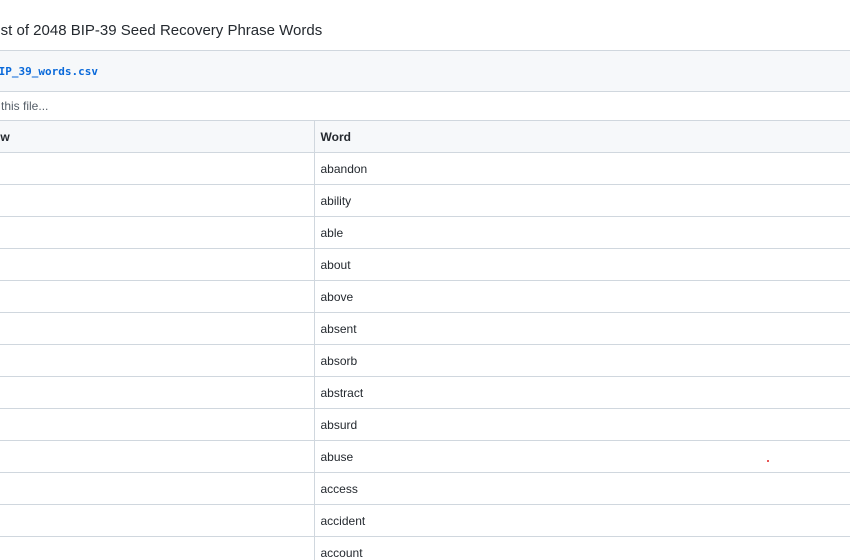  I want to click on word-cell: abuse, so click(581, 456).